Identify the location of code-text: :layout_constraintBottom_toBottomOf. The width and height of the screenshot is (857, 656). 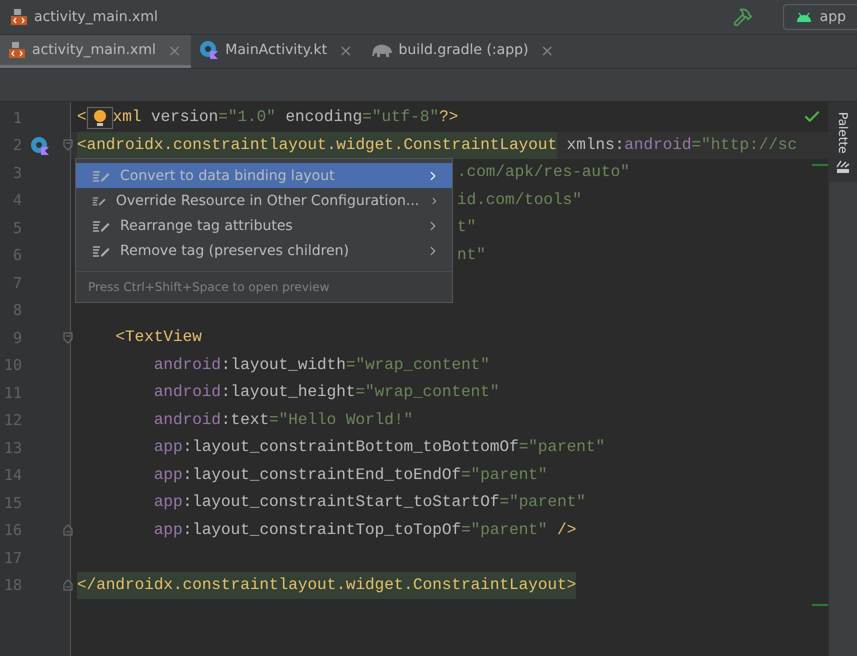
(350, 447).